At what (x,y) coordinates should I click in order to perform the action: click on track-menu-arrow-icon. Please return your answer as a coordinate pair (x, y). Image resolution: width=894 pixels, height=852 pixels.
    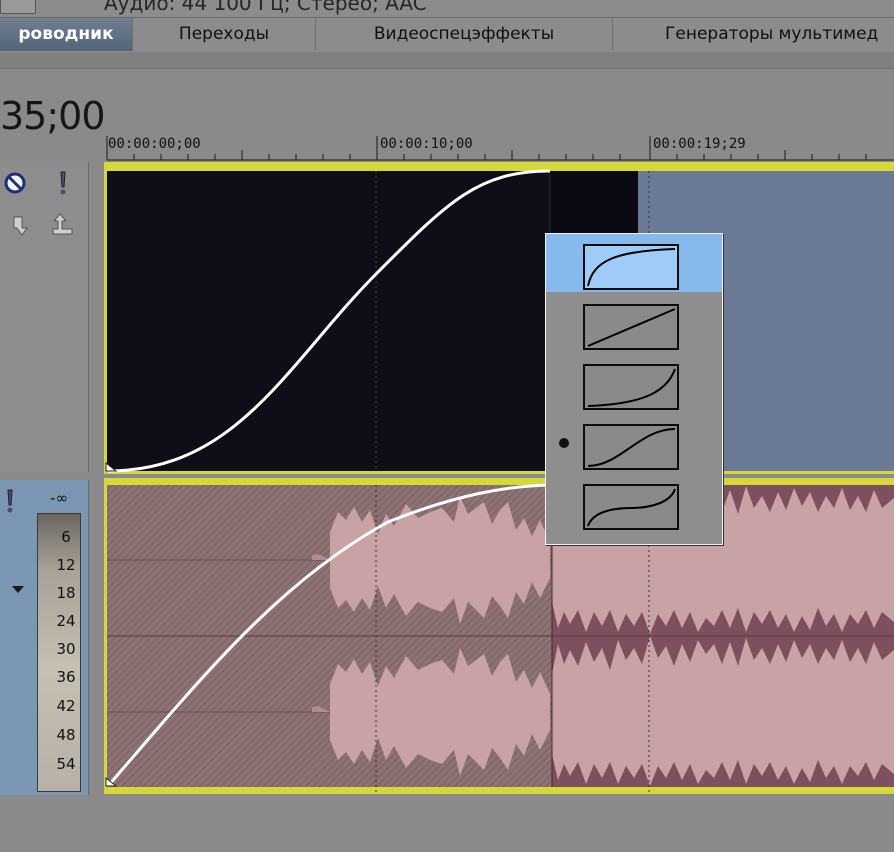
    Looking at the image, I should click on (18, 590).